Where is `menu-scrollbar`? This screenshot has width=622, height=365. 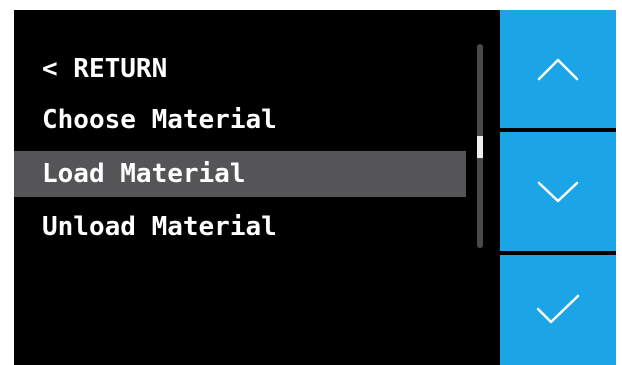
menu-scrollbar is located at coordinates (480, 146).